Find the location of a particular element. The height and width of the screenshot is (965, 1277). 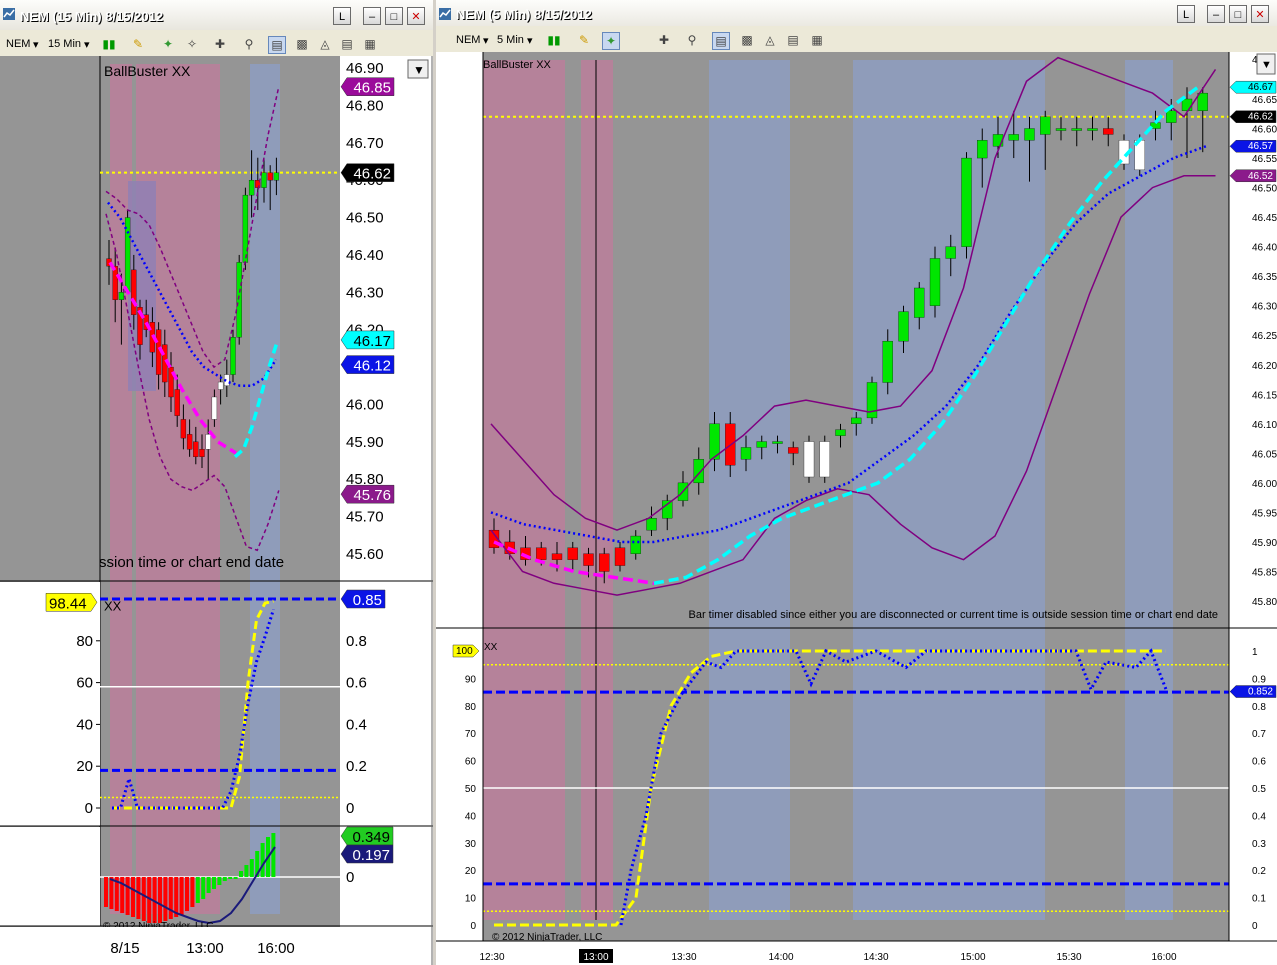

time-tick-label: 14:30 is located at coordinates (875, 957).